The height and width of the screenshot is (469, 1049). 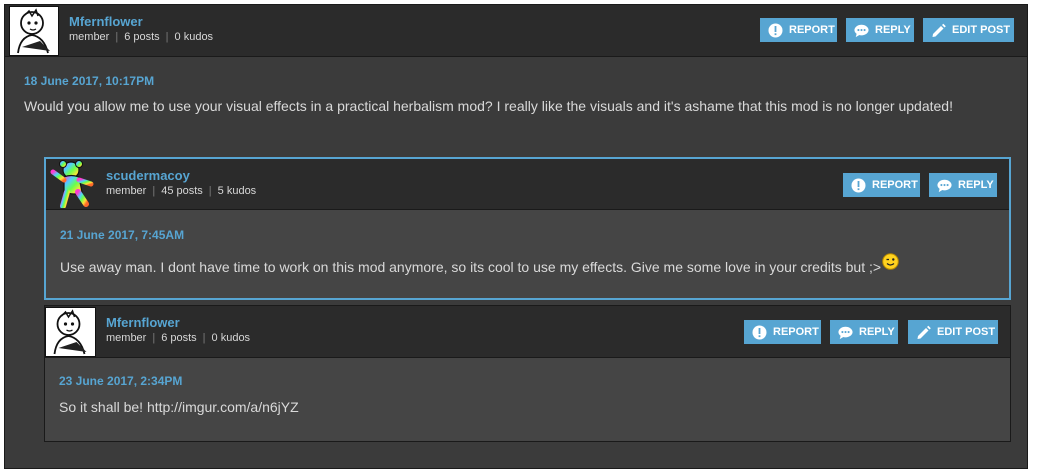 I want to click on imgur-link: http://imgur.com/a/n6jYZ, so click(x=223, y=407).